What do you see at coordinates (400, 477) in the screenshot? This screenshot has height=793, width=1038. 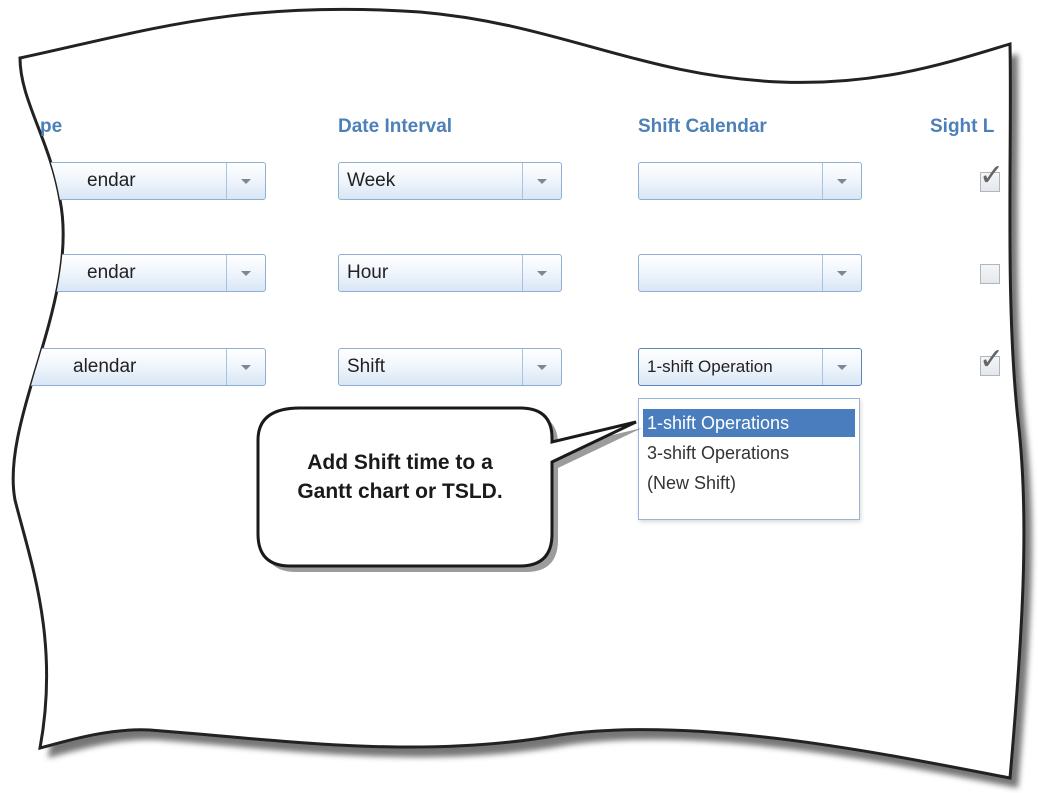 I see `callout-text: Add Shift time to a Gantt chart or TSLD.` at bounding box center [400, 477].